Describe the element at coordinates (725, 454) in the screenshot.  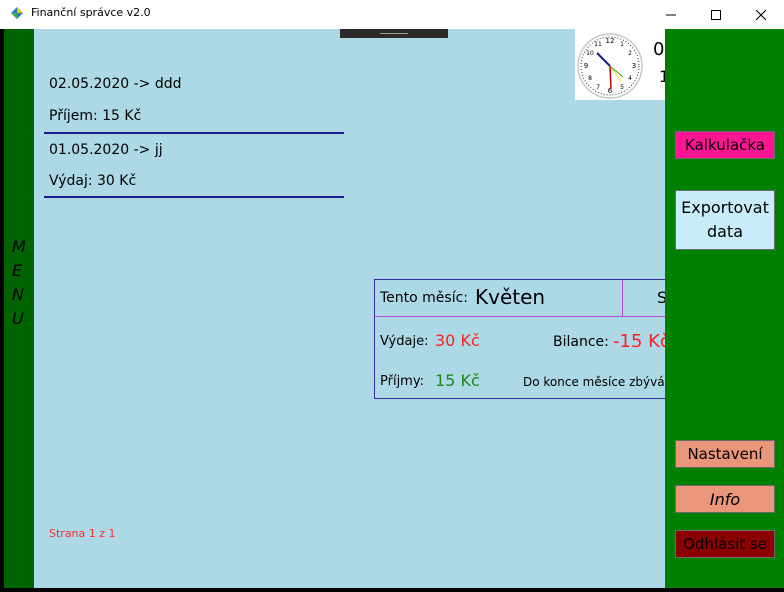
I see `settings-button: Nastavení` at that location.